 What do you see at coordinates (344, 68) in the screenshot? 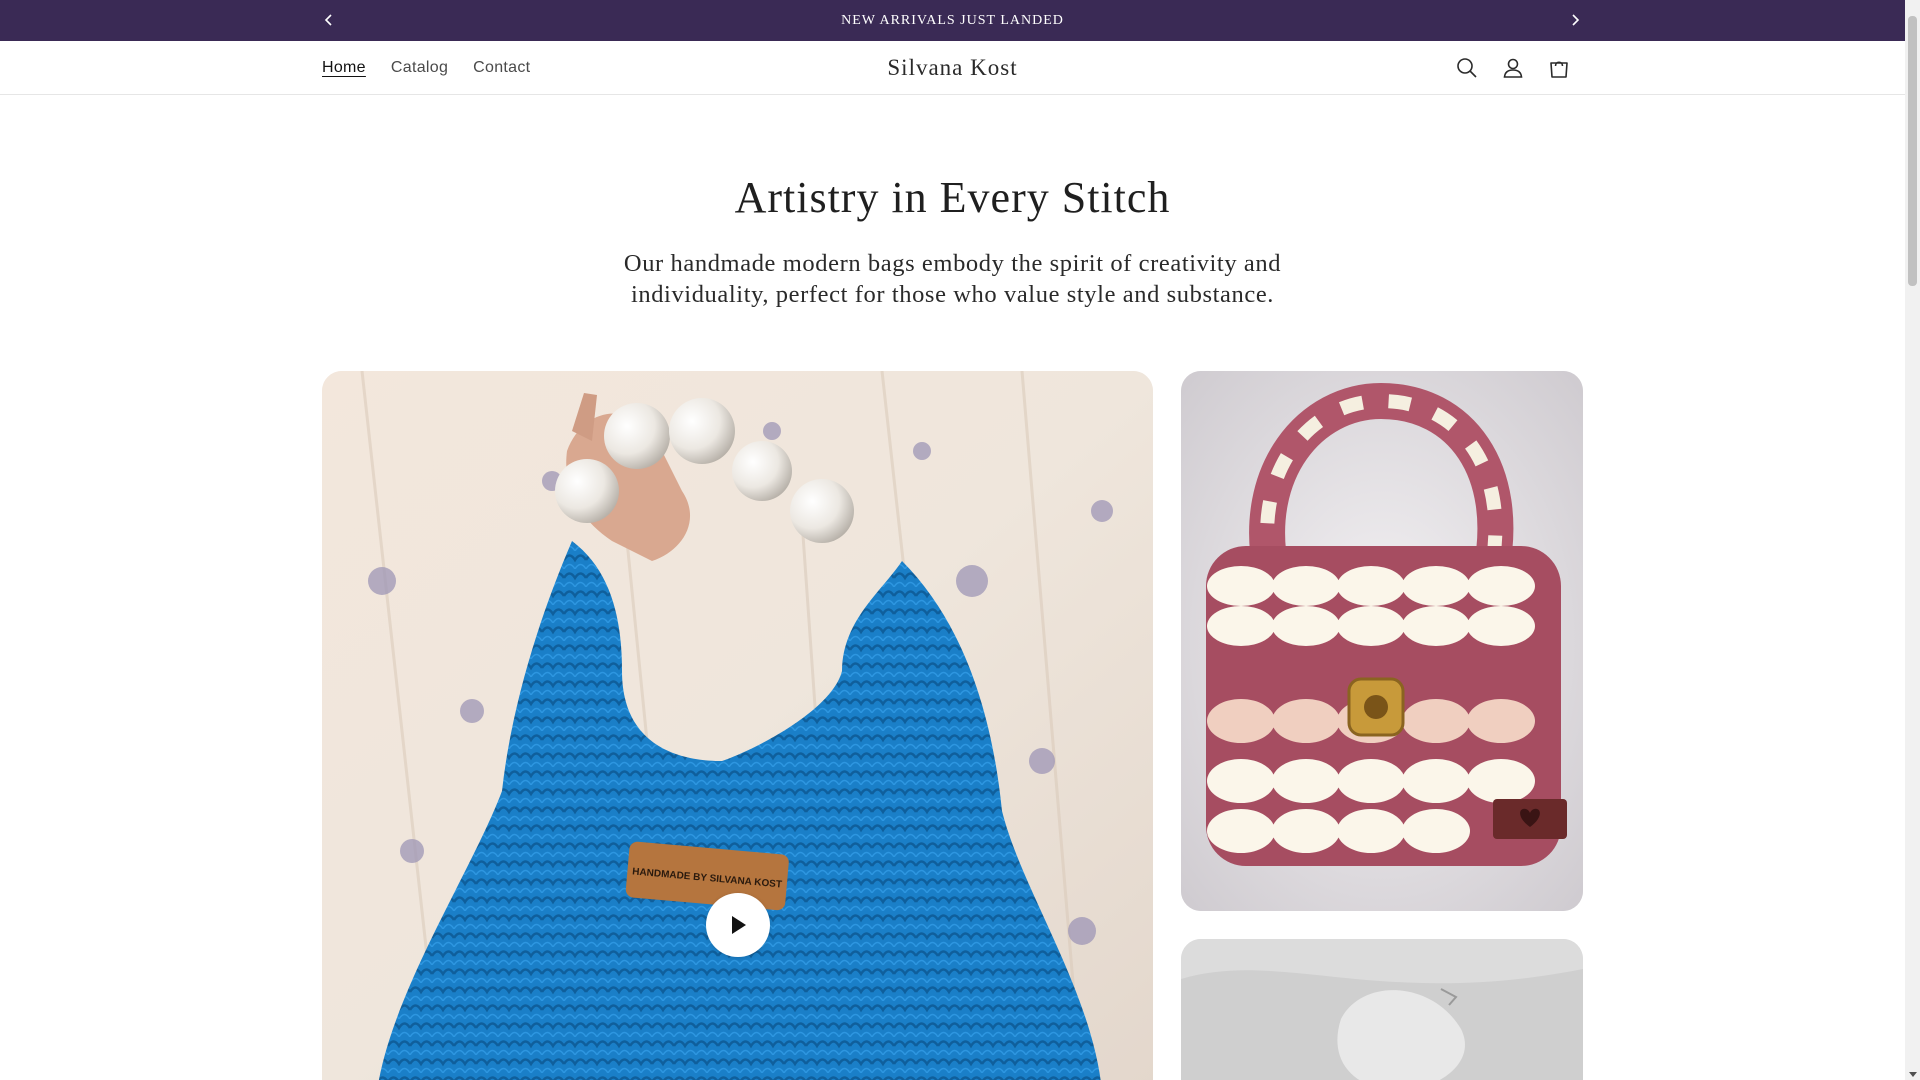
I see `nav-link-home: Home` at bounding box center [344, 68].